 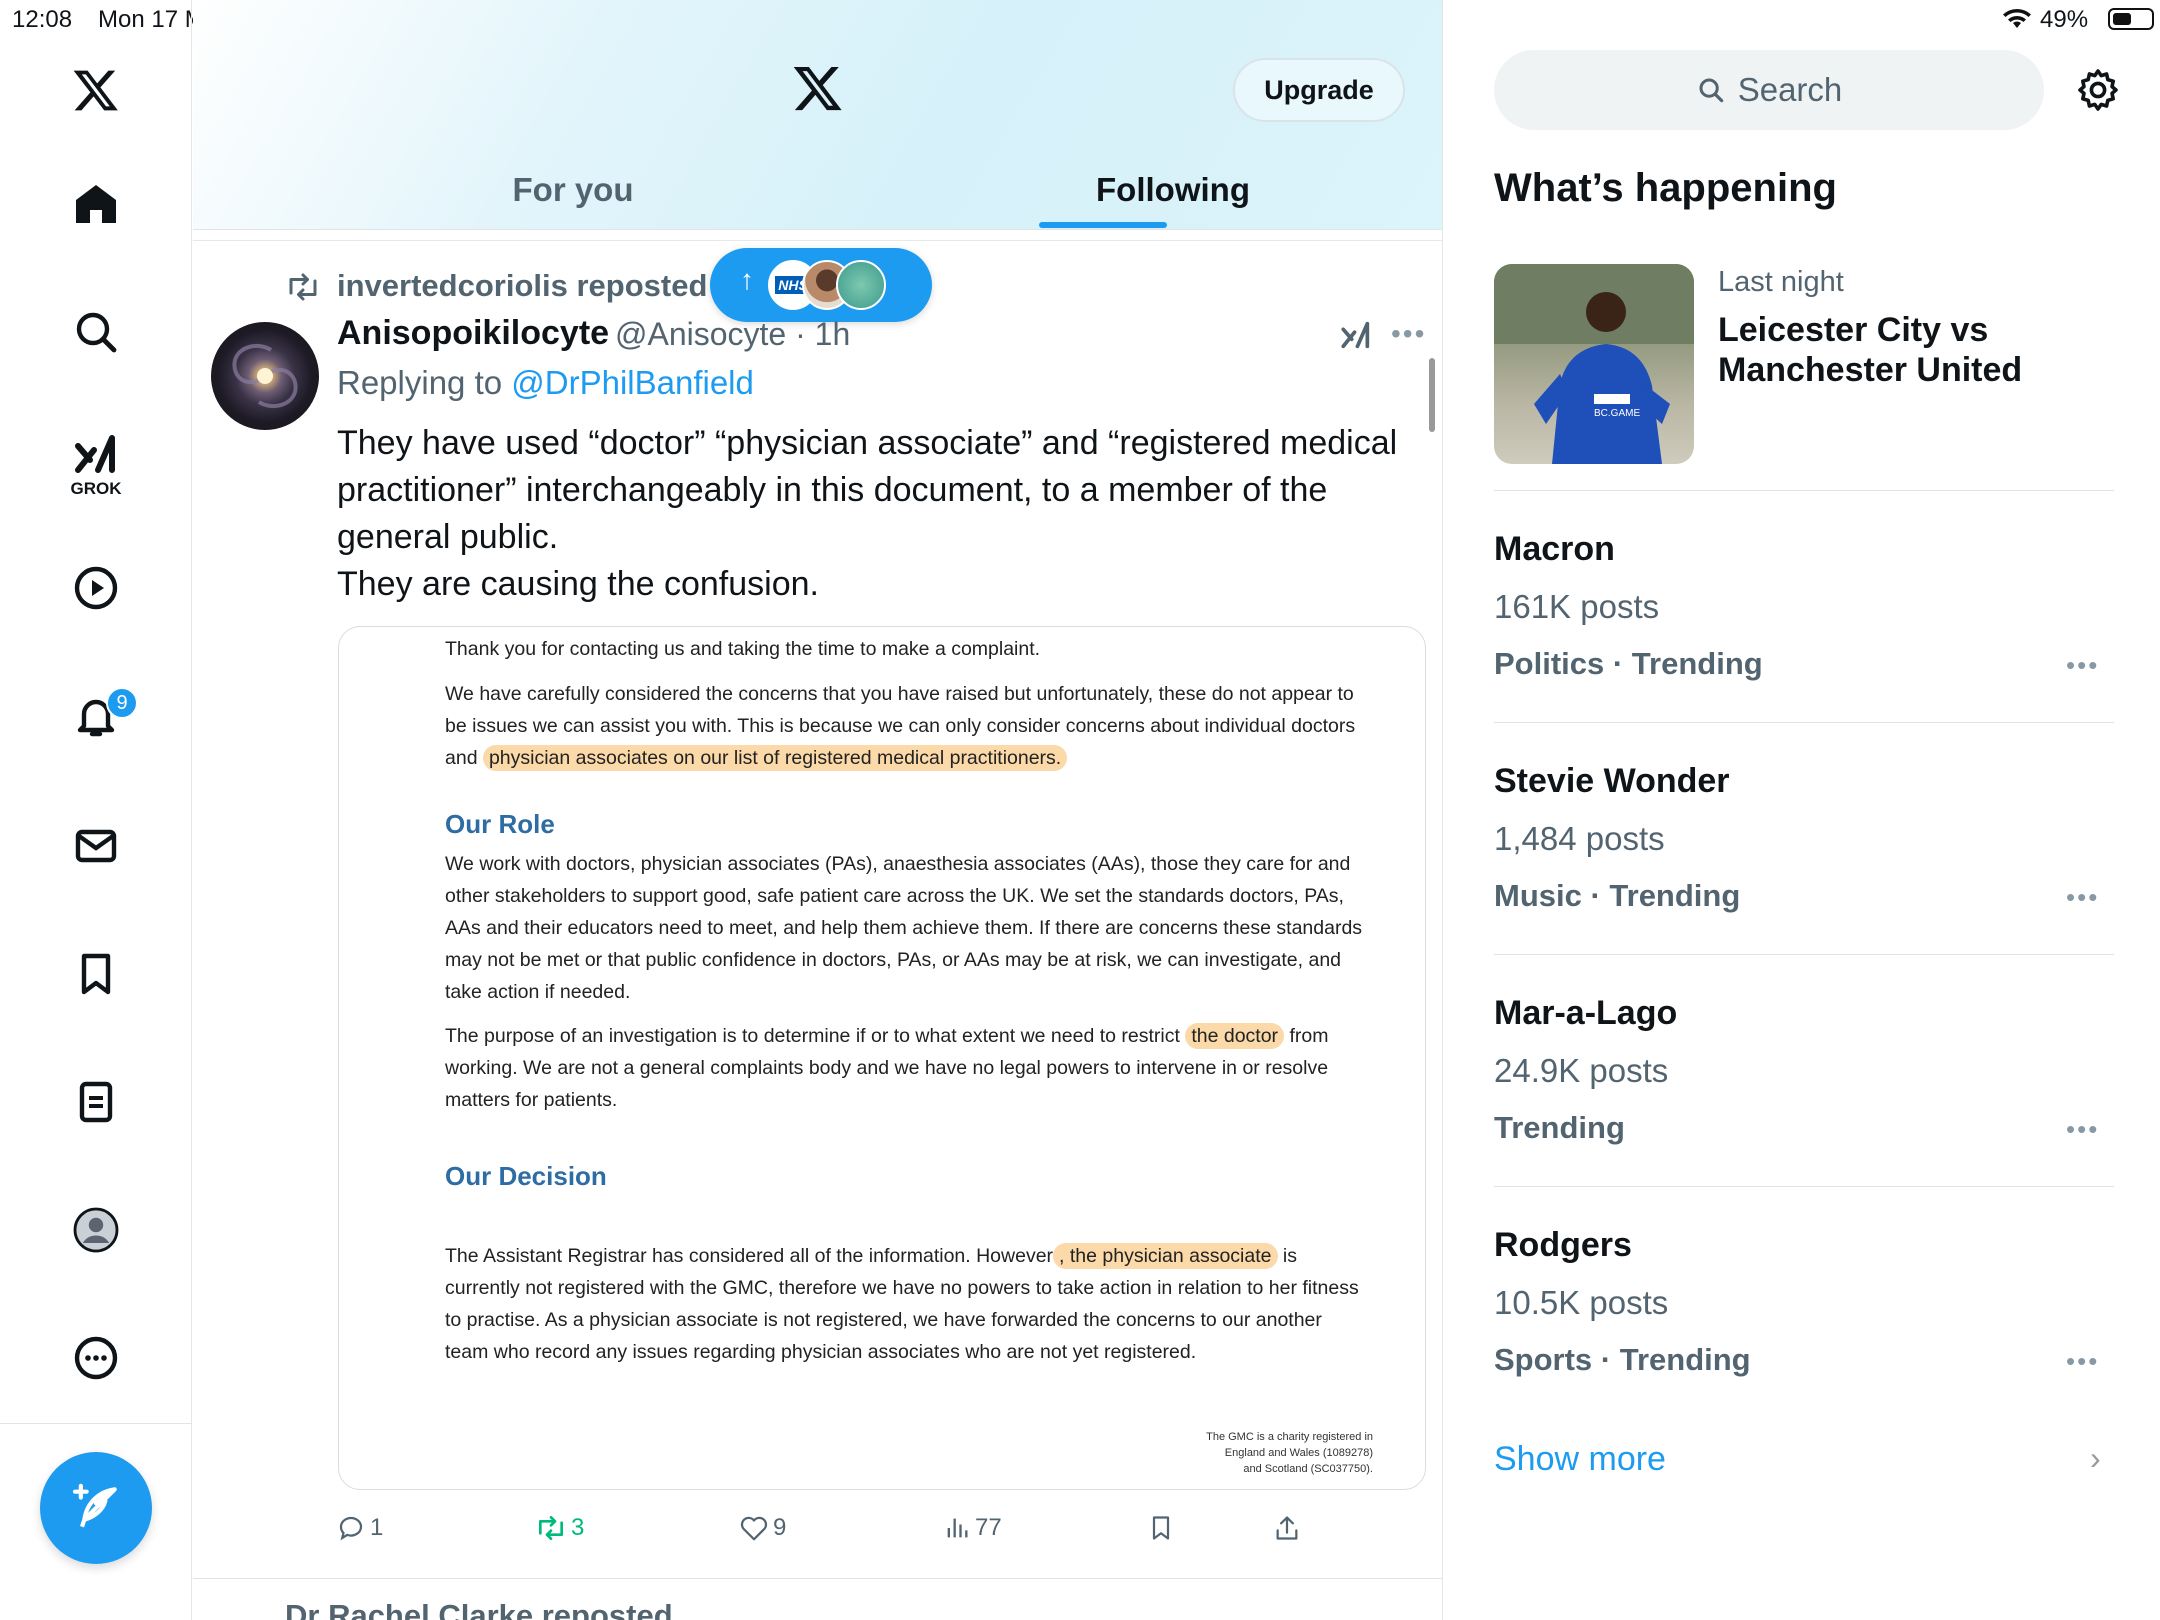 I want to click on share-upload-icon, so click(x=1287, y=1528).